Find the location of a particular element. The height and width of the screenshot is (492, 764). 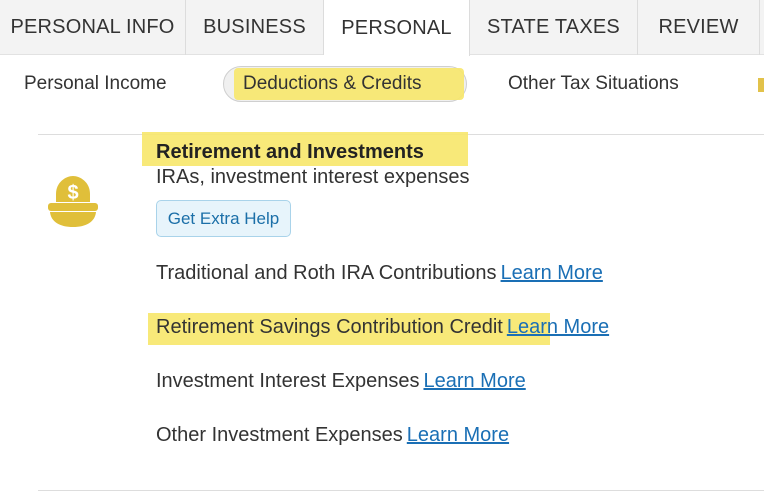

tab-review: REVIEW is located at coordinates (699, 27).